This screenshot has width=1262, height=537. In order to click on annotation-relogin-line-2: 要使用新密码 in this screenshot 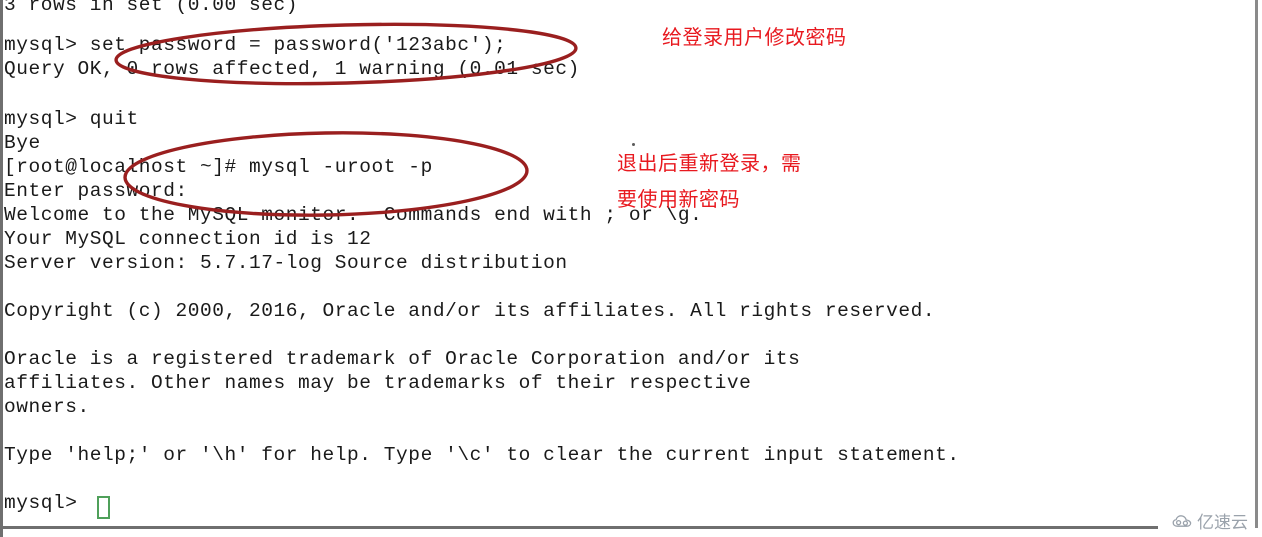, I will do `click(678, 199)`.